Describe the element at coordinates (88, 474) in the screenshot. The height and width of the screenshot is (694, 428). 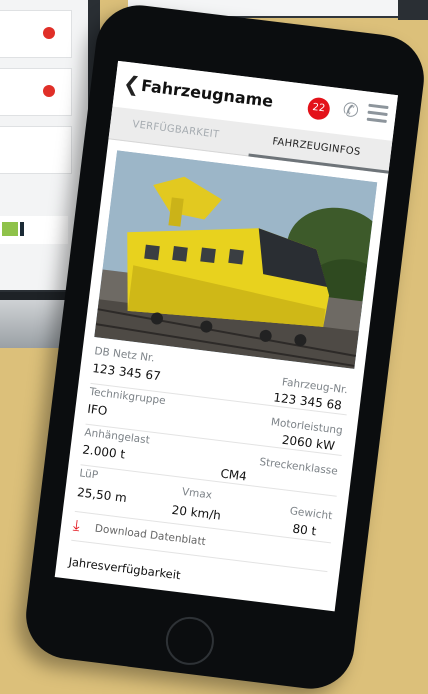
I see `luep-label: LüP` at that location.